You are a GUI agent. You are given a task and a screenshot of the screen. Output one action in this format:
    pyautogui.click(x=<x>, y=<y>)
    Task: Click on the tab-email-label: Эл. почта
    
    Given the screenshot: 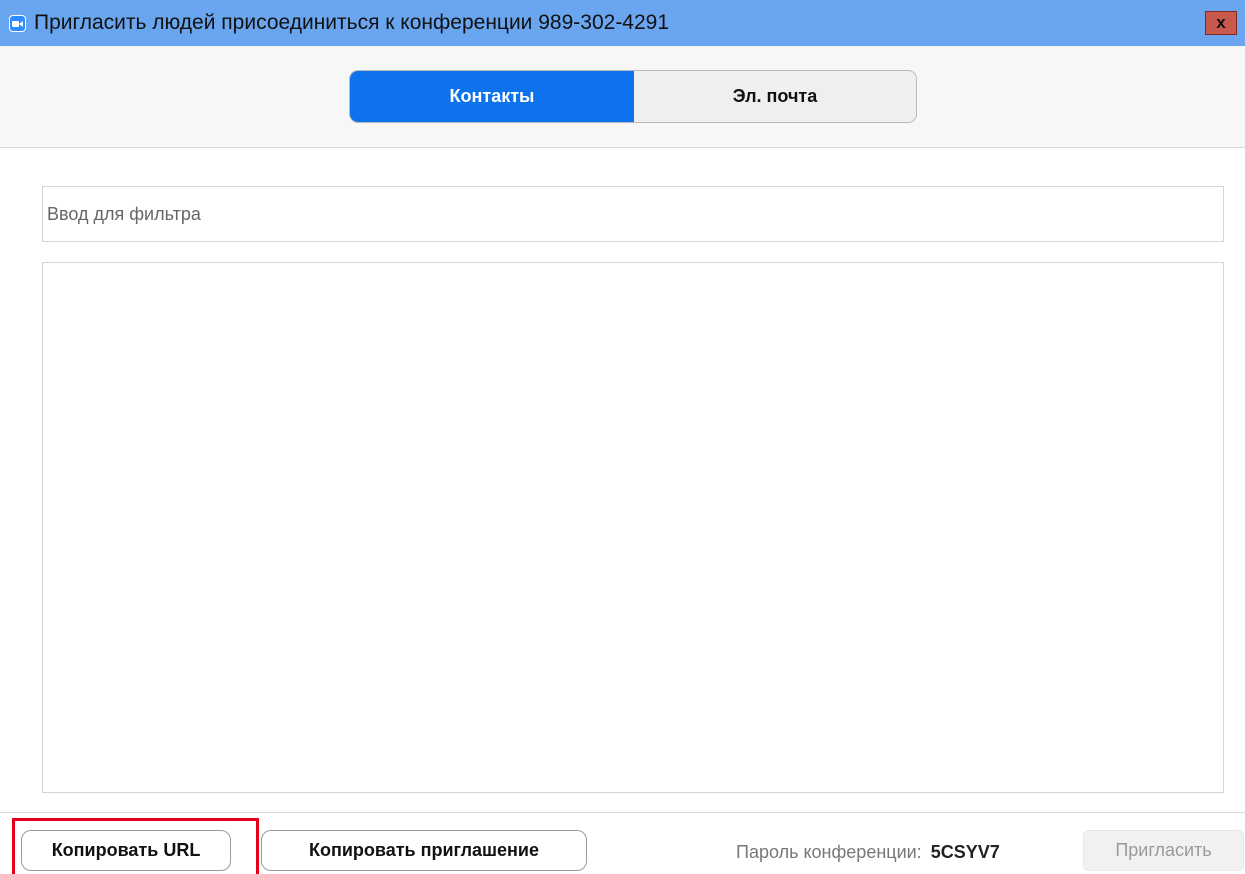 What is the action you would take?
    pyautogui.click(x=775, y=96)
    